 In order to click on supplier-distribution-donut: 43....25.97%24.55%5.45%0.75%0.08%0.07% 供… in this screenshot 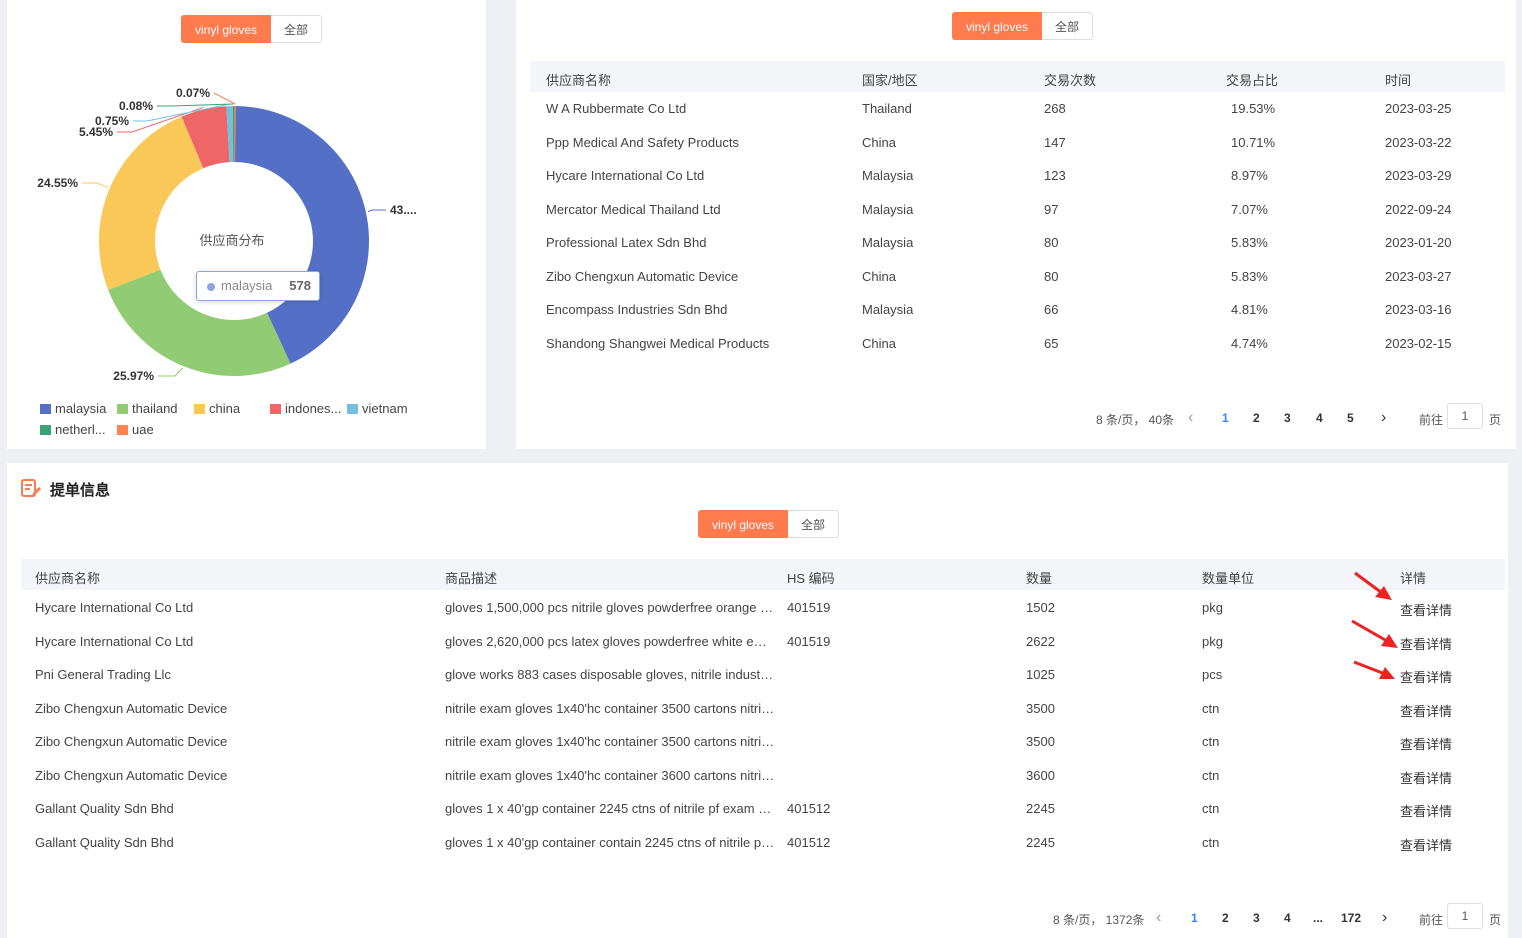, I will do `click(226, 234)`.